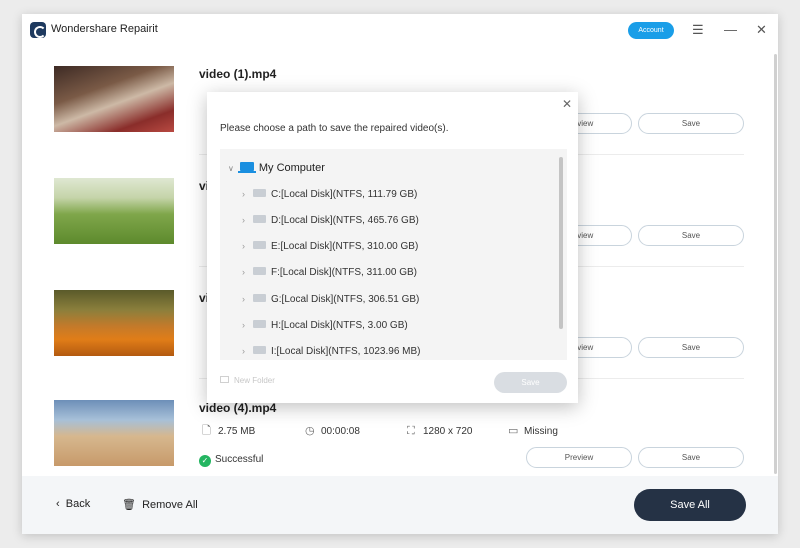  What do you see at coordinates (344, 194) in the screenshot?
I see `drive-label: C:[Local Disk](NTFS, 111.79 GB)` at bounding box center [344, 194].